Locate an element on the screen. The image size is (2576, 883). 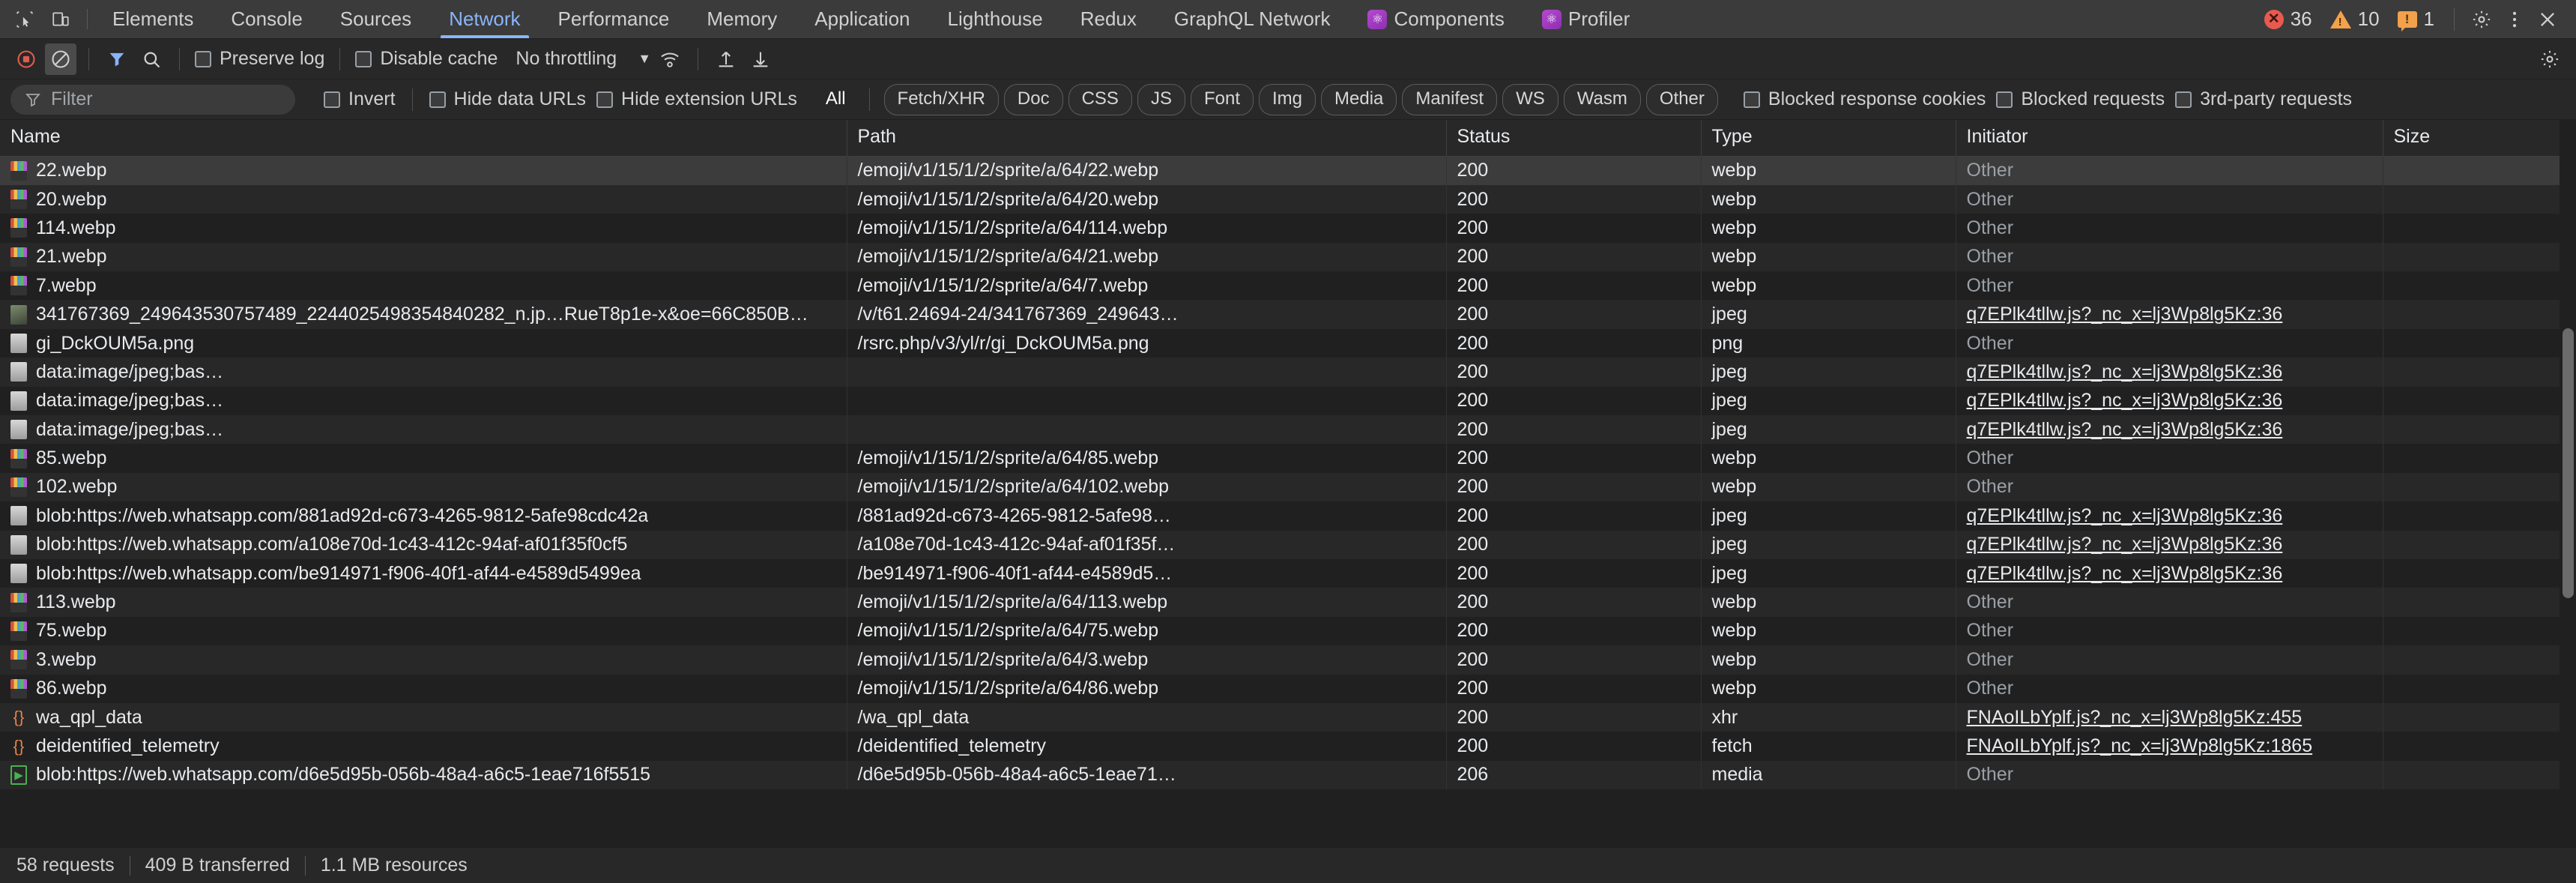
cell-name: 114.webp is located at coordinates (423, 228).